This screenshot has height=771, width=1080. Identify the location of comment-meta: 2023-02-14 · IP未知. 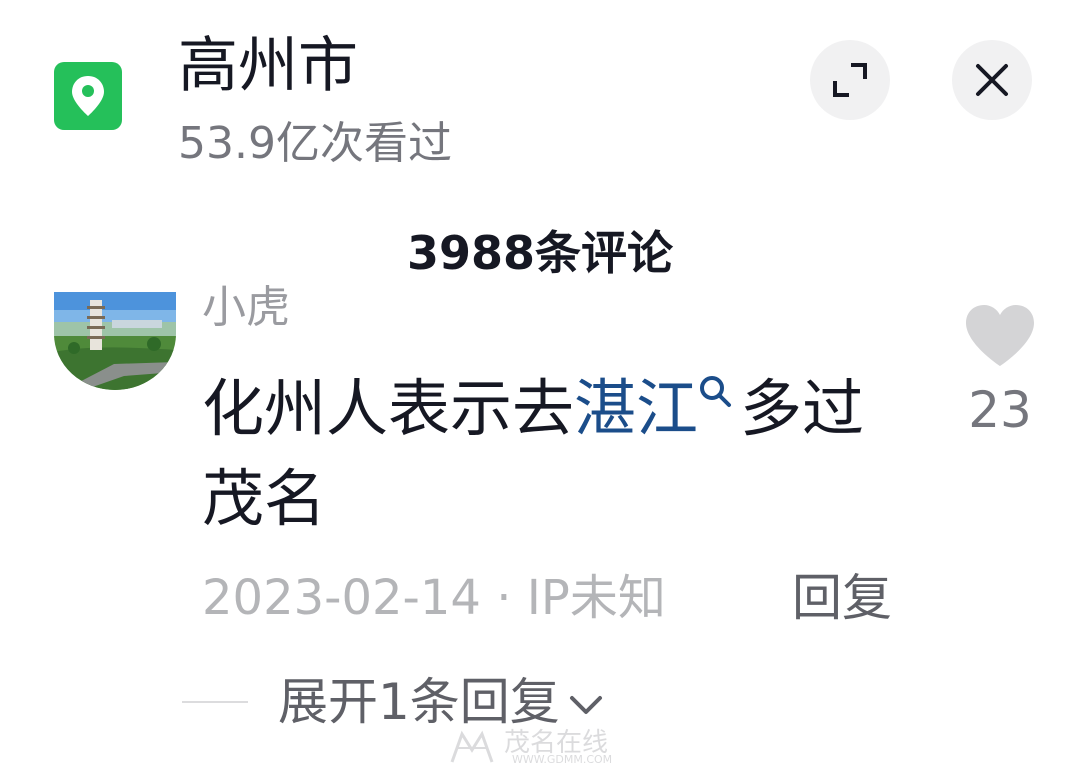
(434, 598).